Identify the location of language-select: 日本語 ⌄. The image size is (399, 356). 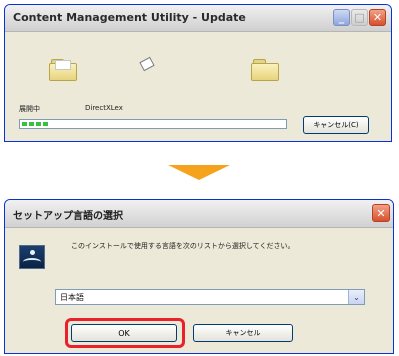
(210, 297).